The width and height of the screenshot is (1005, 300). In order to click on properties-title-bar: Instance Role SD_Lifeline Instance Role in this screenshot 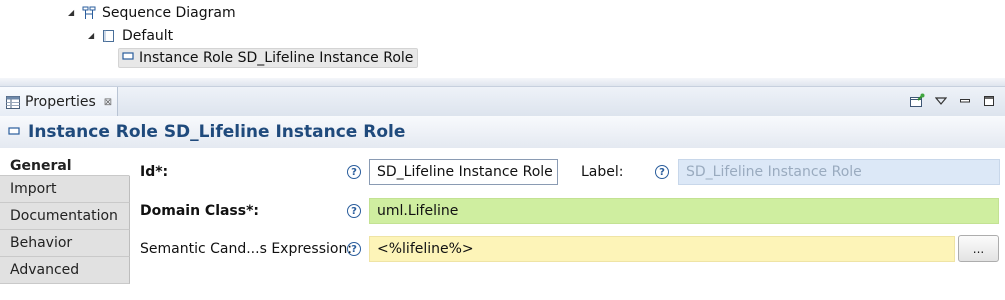, I will do `click(502, 132)`.